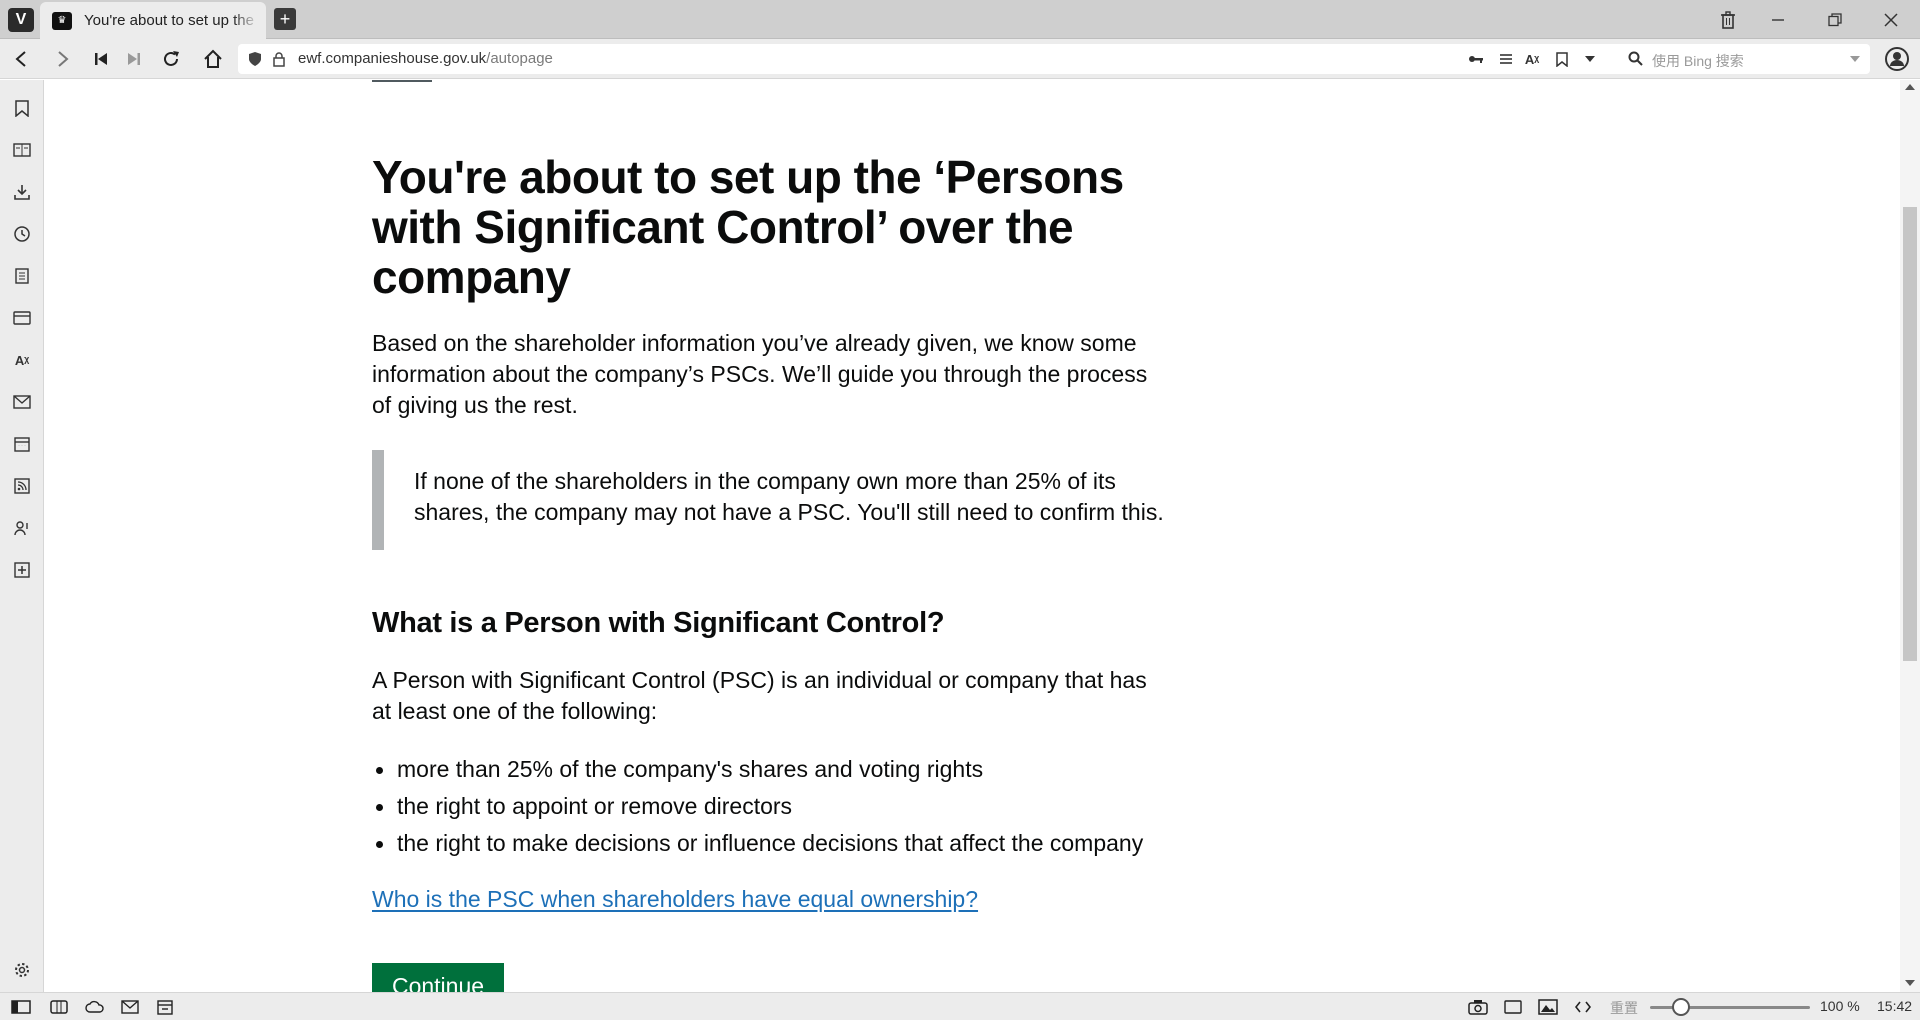  I want to click on trash-icon, so click(1728, 20).